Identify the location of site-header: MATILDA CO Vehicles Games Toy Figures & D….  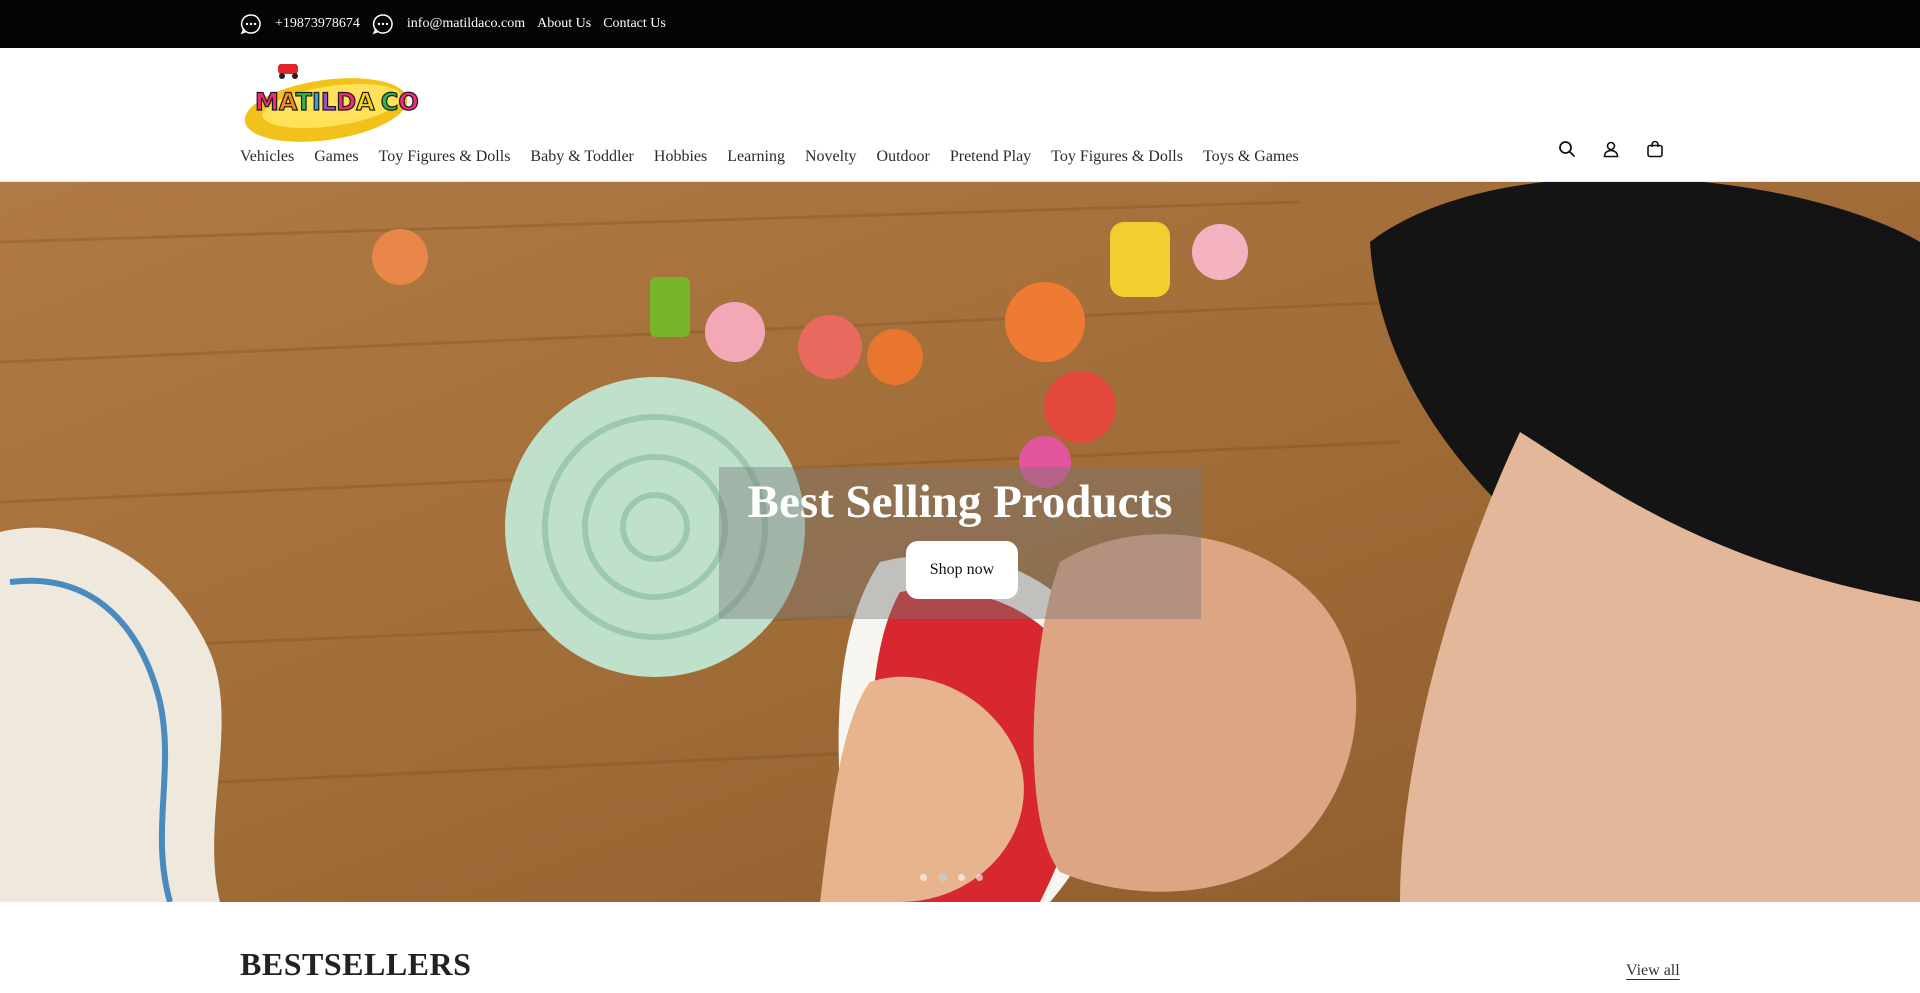
(960, 115).